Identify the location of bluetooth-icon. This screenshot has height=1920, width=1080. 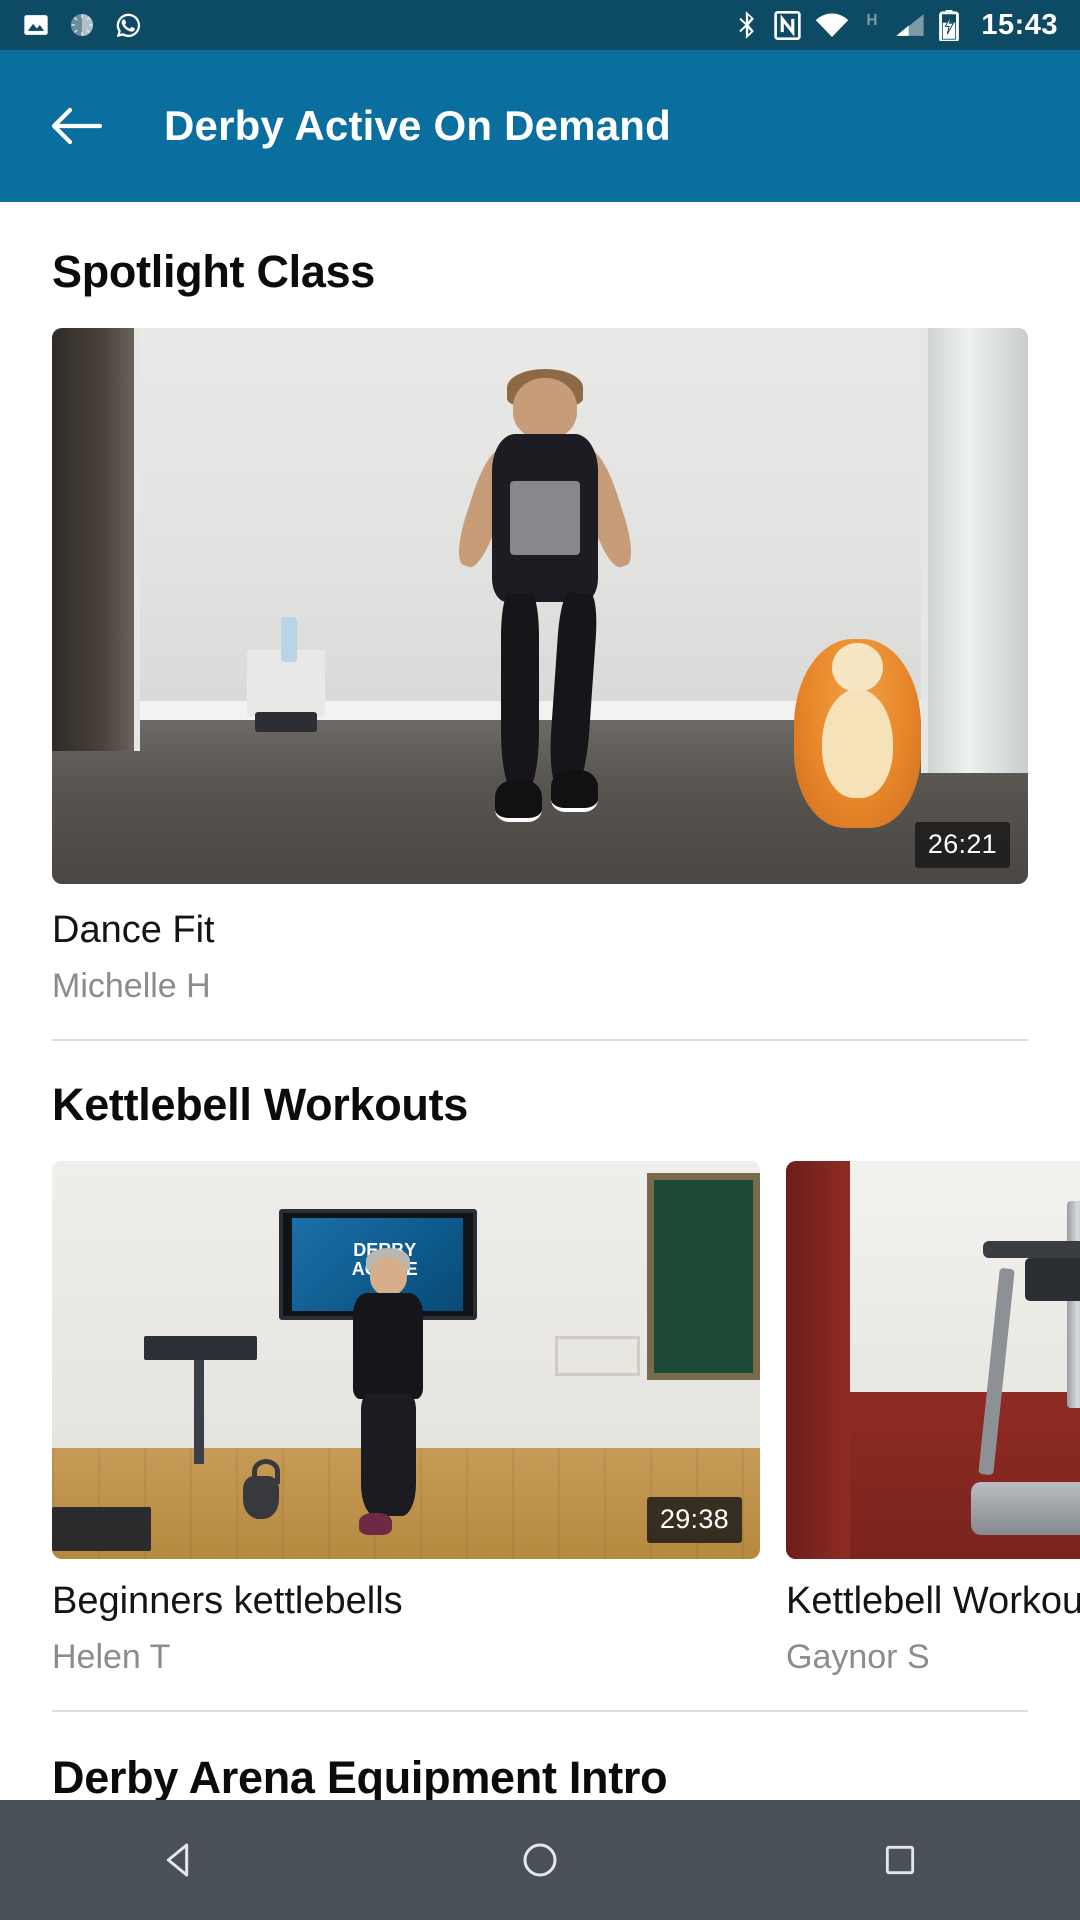
(747, 25).